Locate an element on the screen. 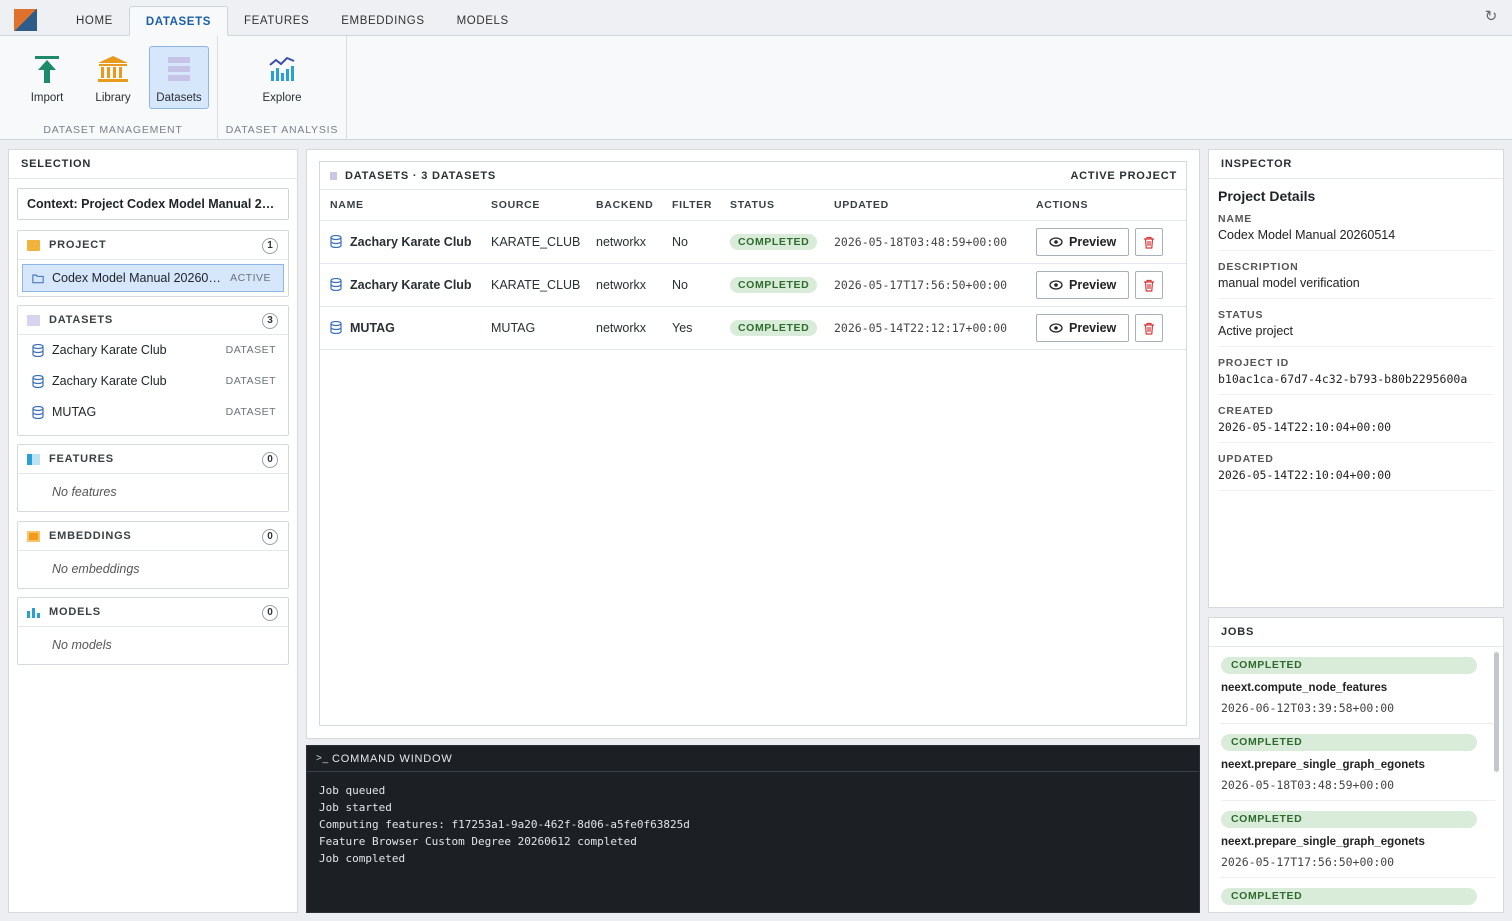 Image resolution: width=1512 pixels, height=921 pixels. datasets-button: Datasets is located at coordinates (179, 77).